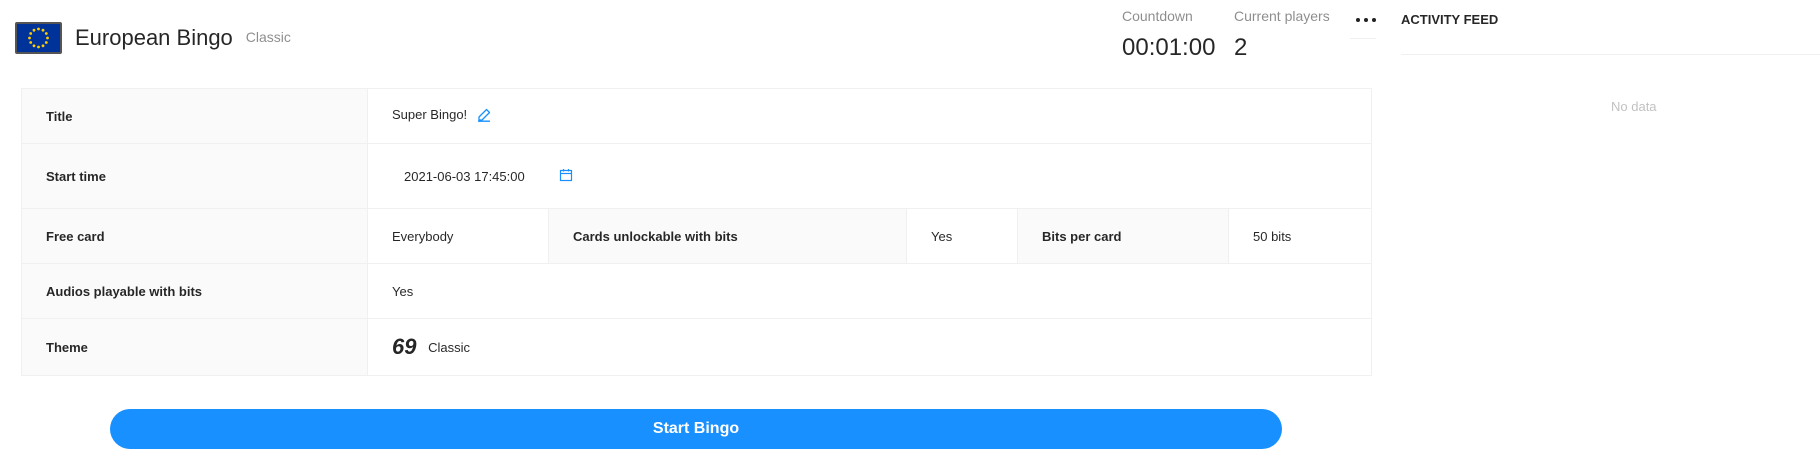 The height and width of the screenshot is (470, 1820). I want to click on start-bingo-button: Start Bingo, so click(696, 429).